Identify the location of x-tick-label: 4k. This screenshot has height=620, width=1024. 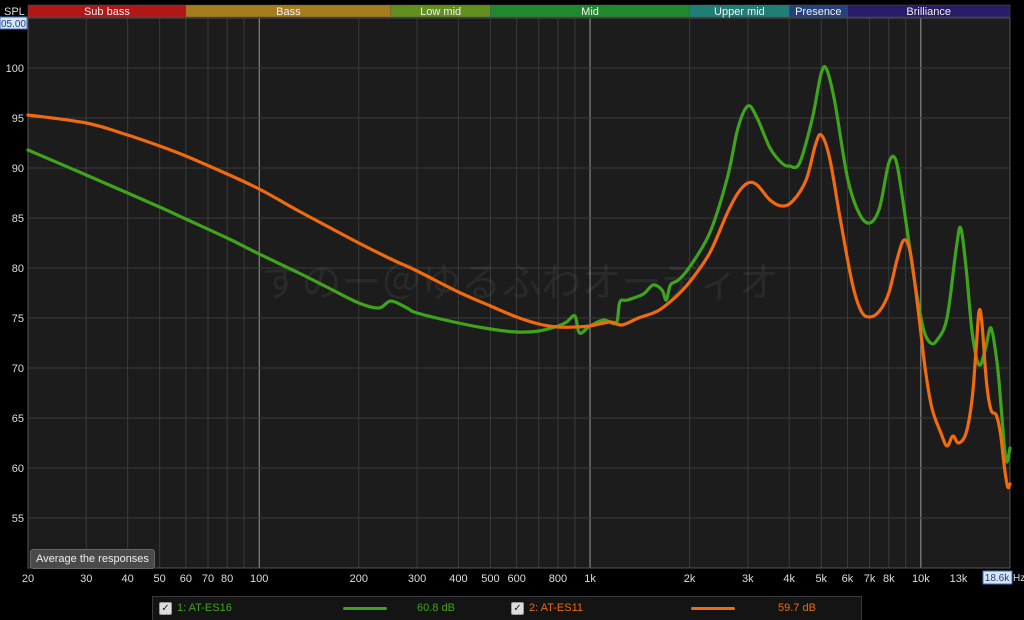
(789, 579).